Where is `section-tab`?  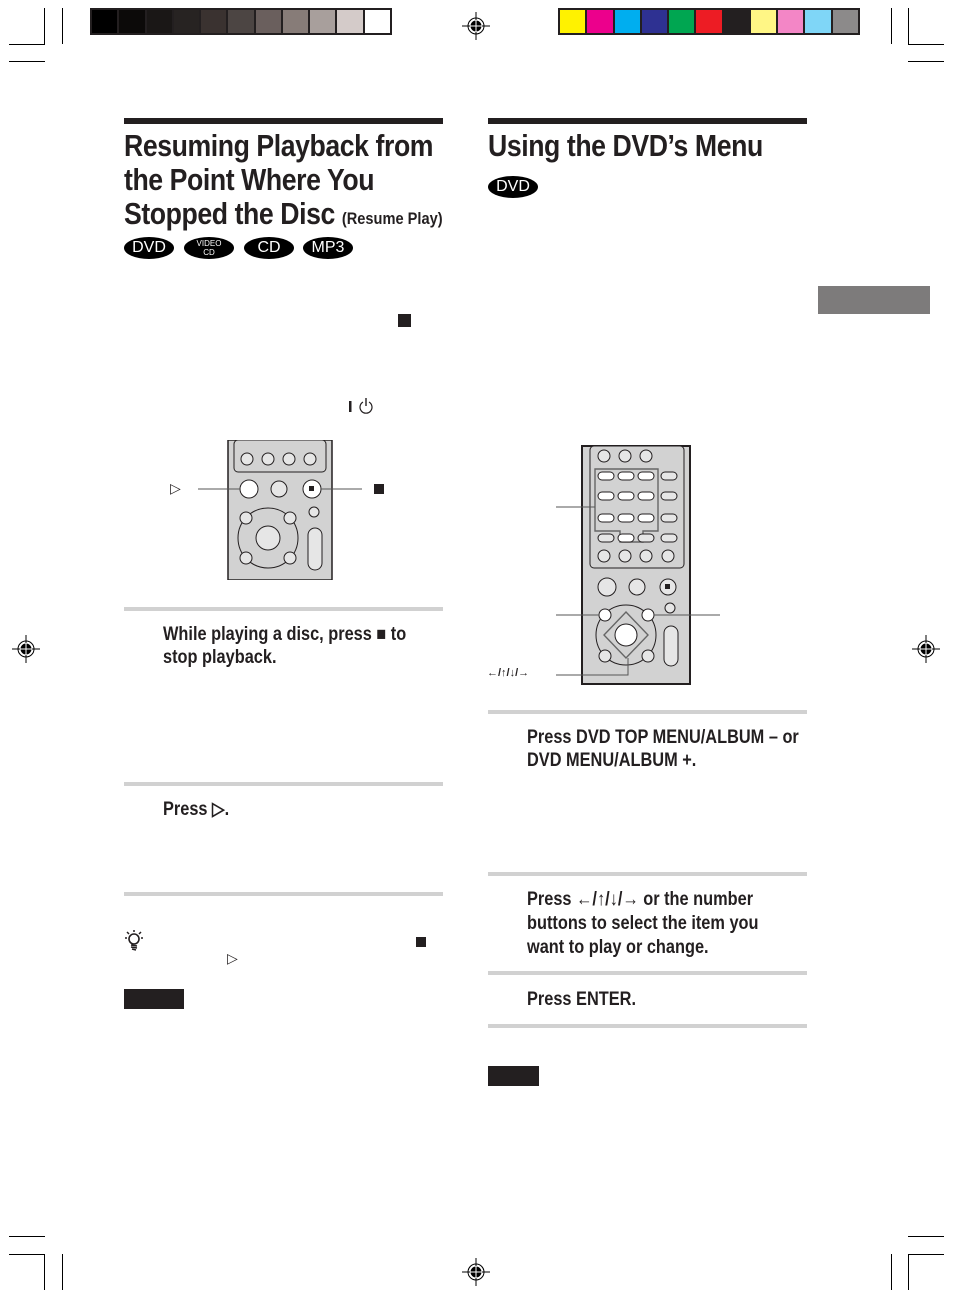
section-tab is located at coordinates (874, 300).